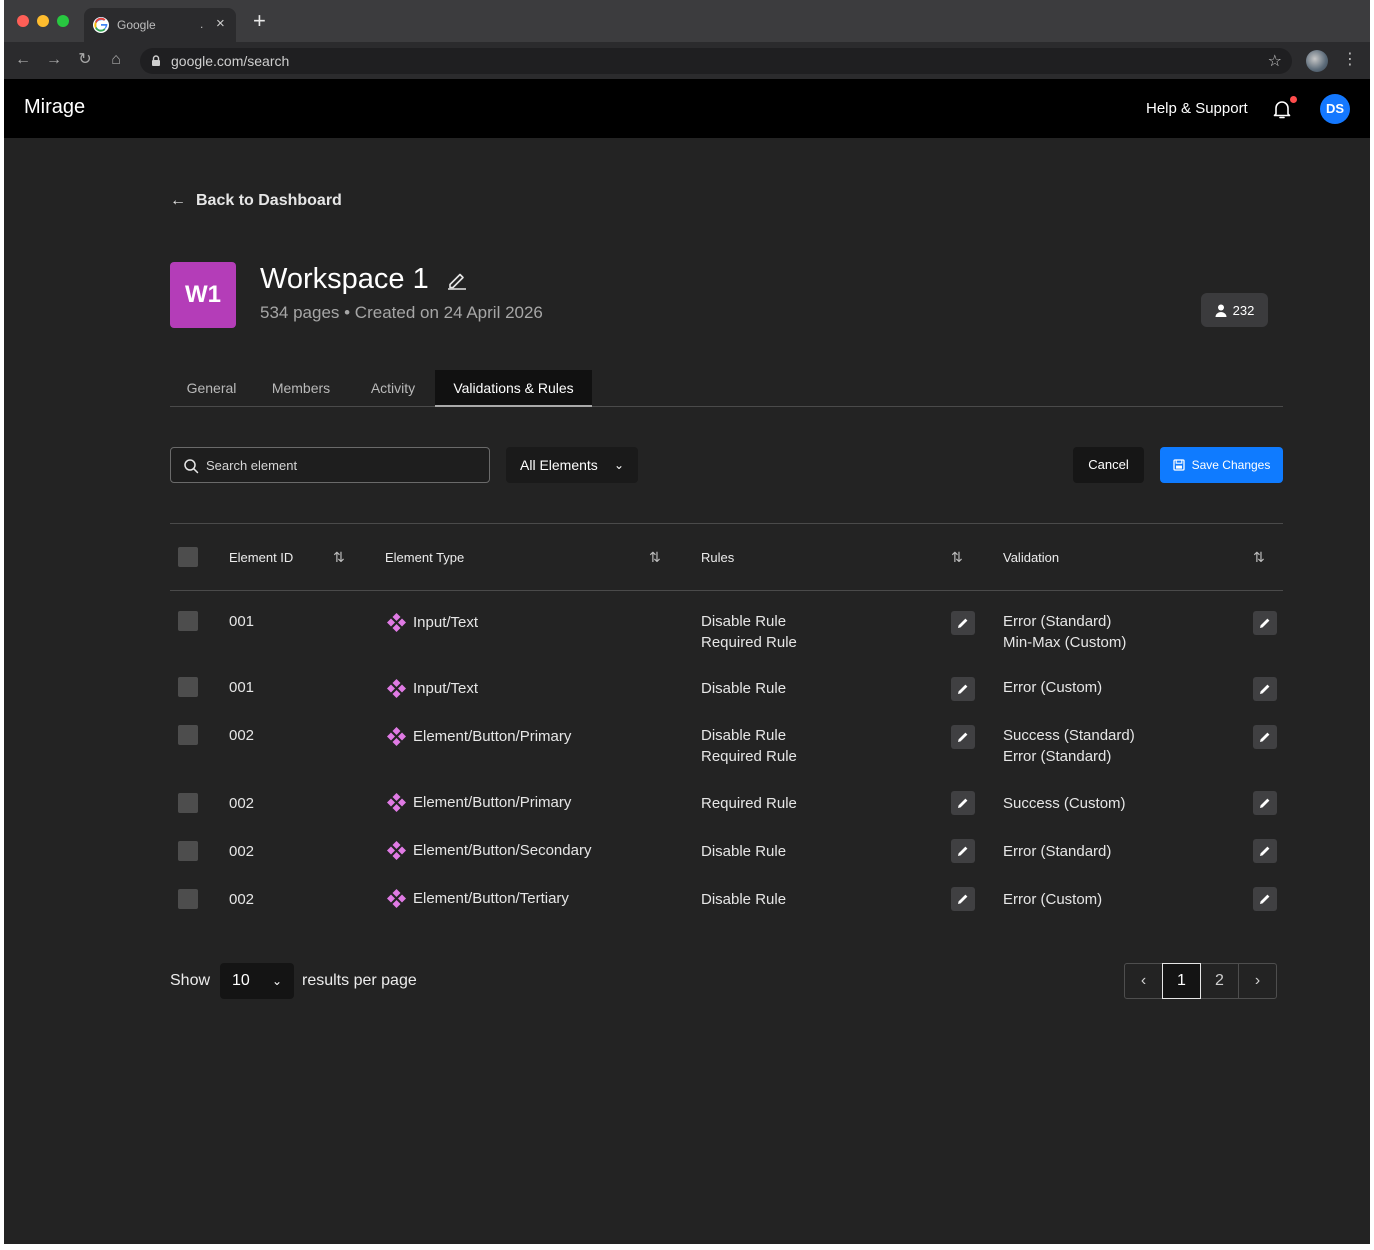  Describe the element at coordinates (85, 60) in the screenshot. I see `reload-icon: ↻` at that location.